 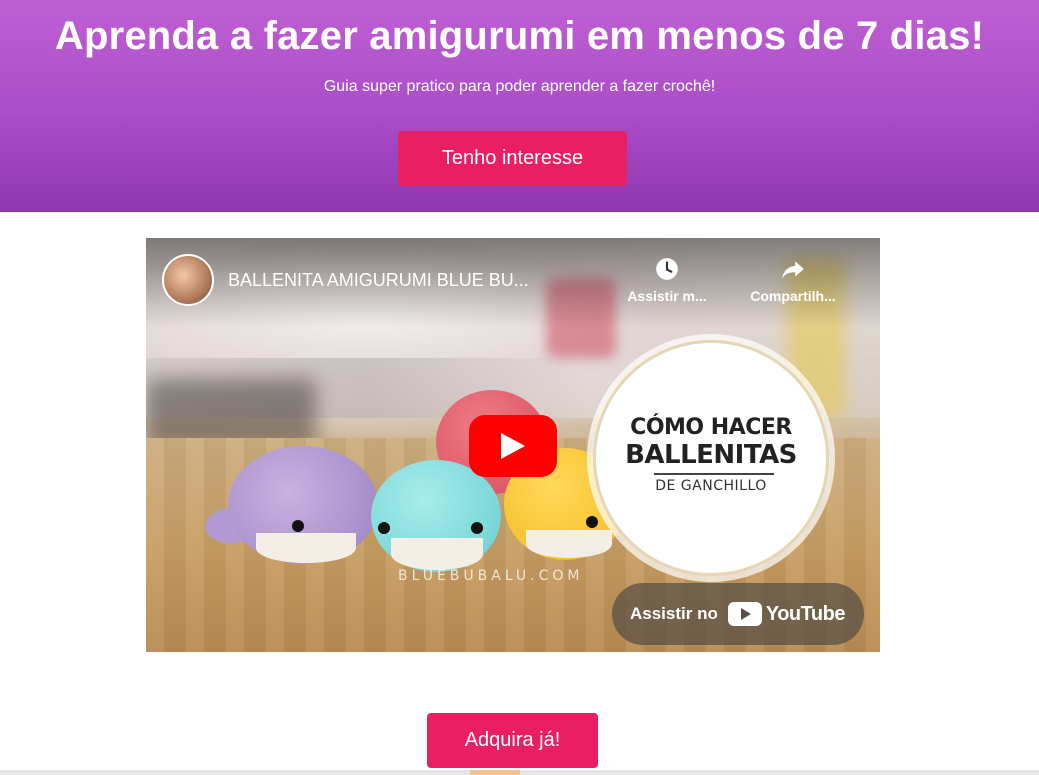 What do you see at coordinates (711, 486) in the screenshot?
I see `badge-line-3: DE GANCHILLO` at bounding box center [711, 486].